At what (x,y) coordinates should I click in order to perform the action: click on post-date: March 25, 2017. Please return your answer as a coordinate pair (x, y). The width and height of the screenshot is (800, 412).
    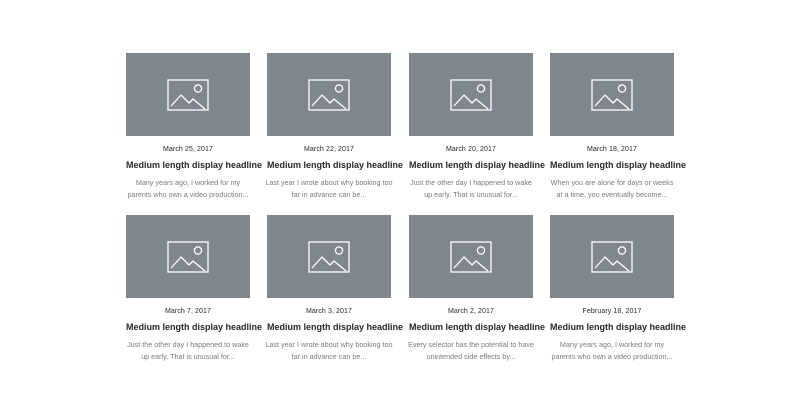
    Looking at the image, I should click on (188, 149).